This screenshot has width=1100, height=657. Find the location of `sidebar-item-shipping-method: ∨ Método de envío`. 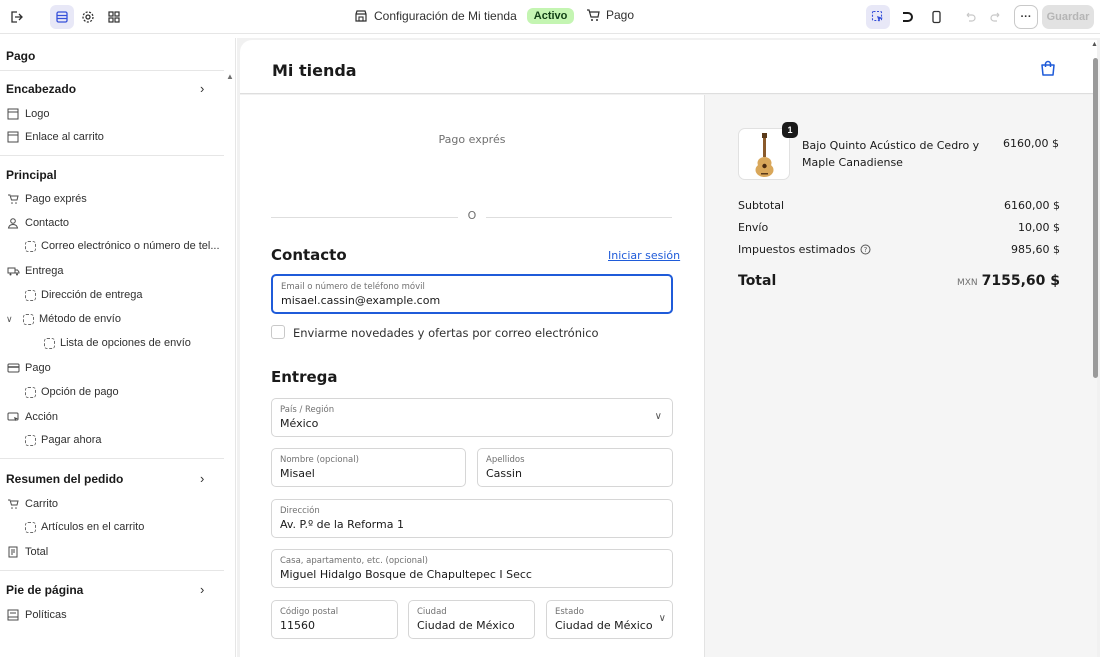

sidebar-item-shipping-method: ∨ Método de envío is located at coordinates (63, 319).